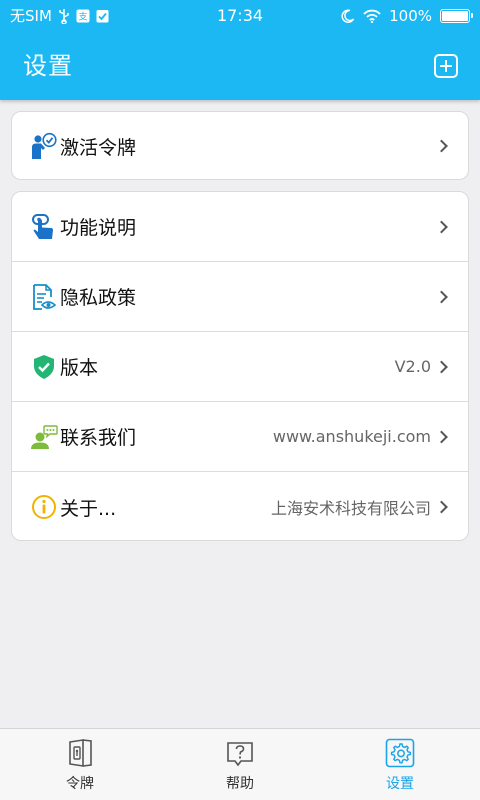  What do you see at coordinates (98, 298) in the screenshot?
I see `settings-item-label: 隐私政策` at bounding box center [98, 298].